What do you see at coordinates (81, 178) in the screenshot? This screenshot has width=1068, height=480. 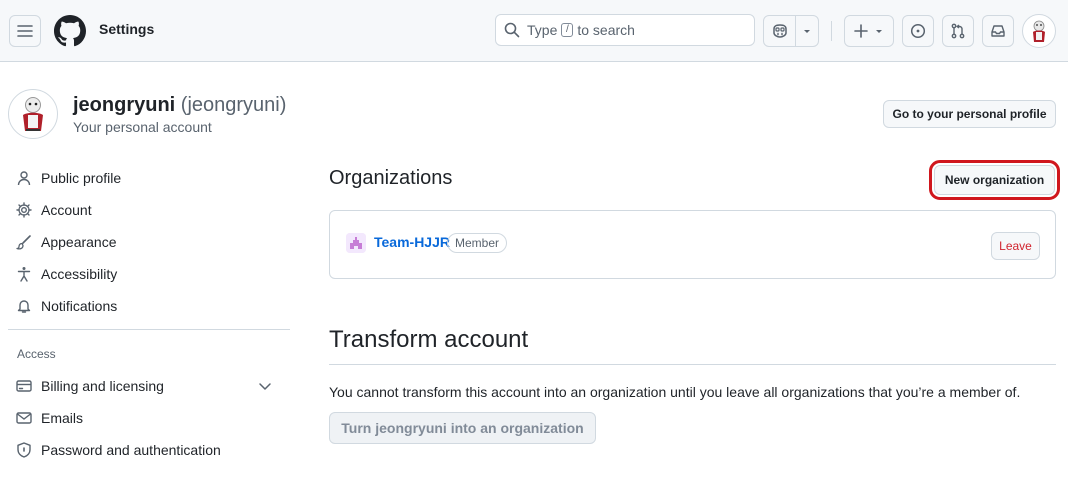 I see `sidebar-item-label: Public profile` at bounding box center [81, 178].